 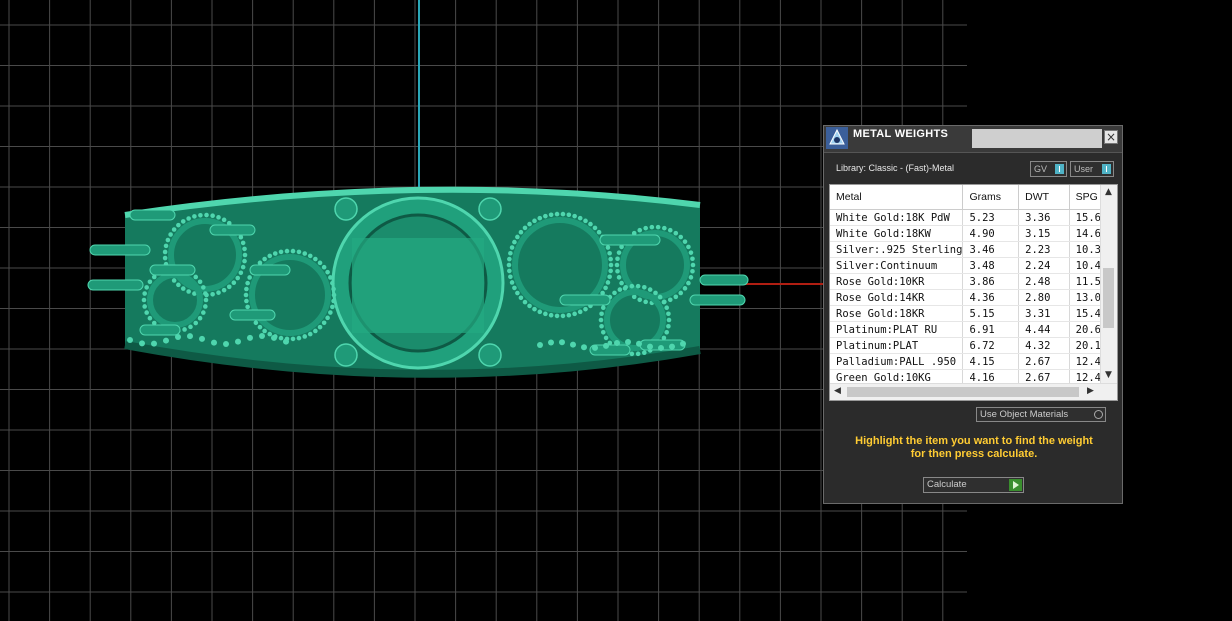 What do you see at coordinates (1090, 391) in the screenshot?
I see `scroll-right-icon: ▶` at bounding box center [1090, 391].